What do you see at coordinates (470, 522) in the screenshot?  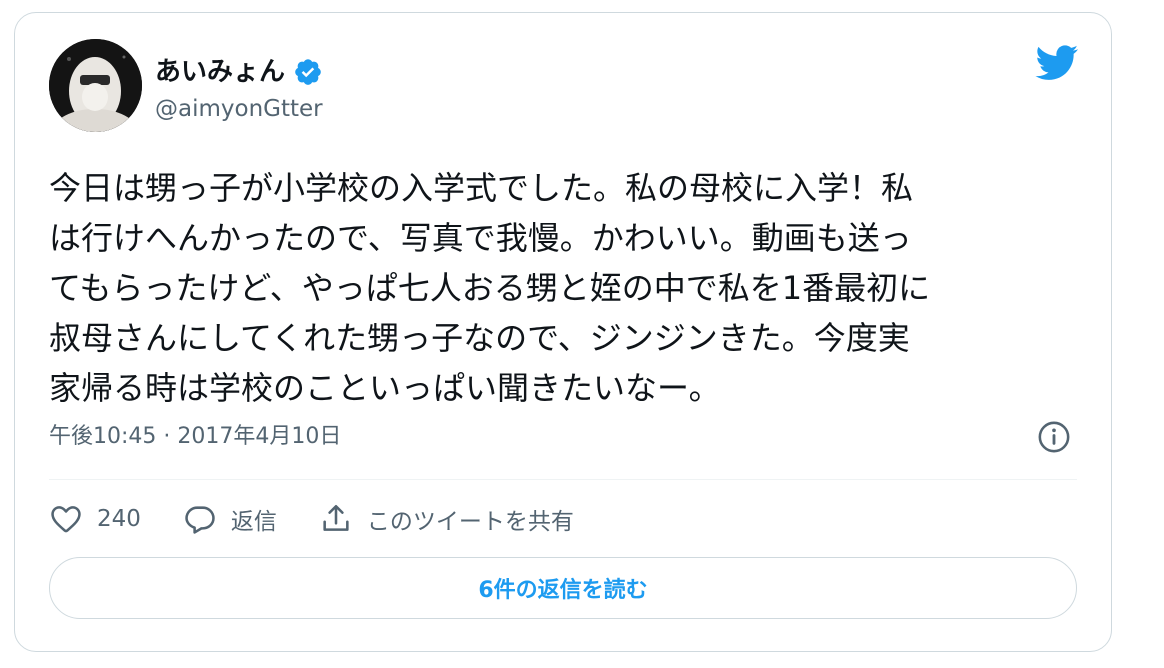 I see `share-label: このツイートを共有` at bounding box center [470, 522].